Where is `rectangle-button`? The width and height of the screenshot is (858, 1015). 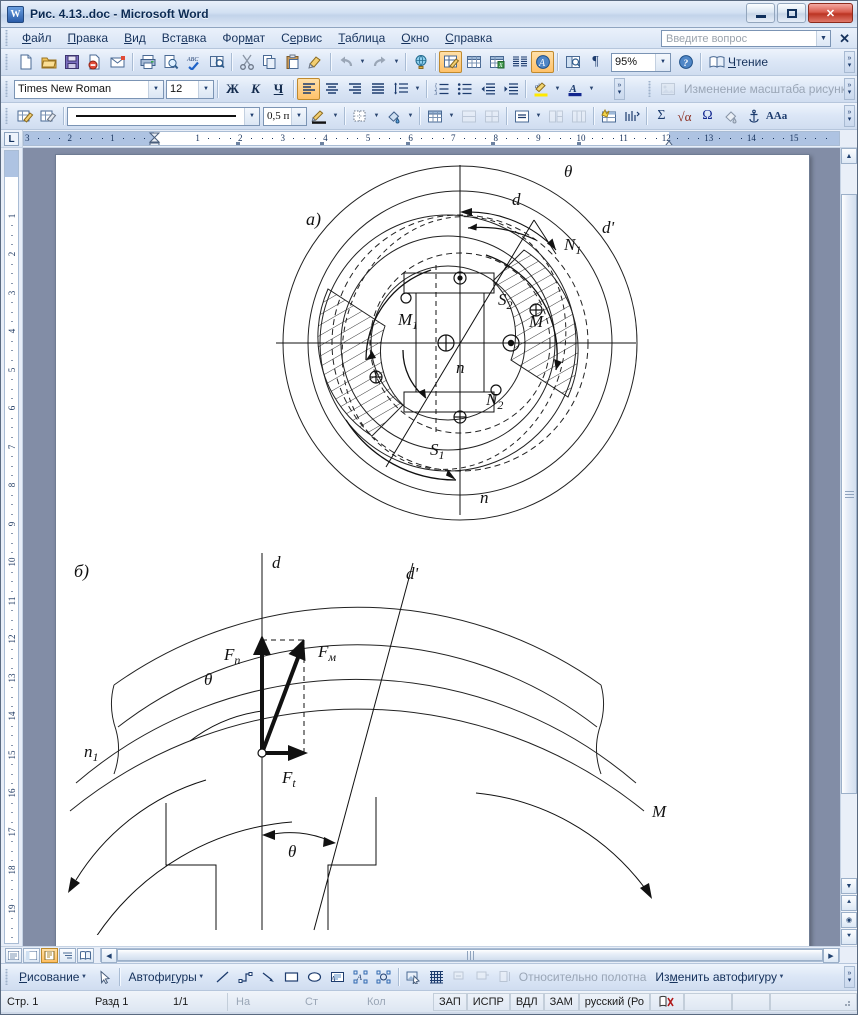 rectangle-button is located at coordinates (291, 977).